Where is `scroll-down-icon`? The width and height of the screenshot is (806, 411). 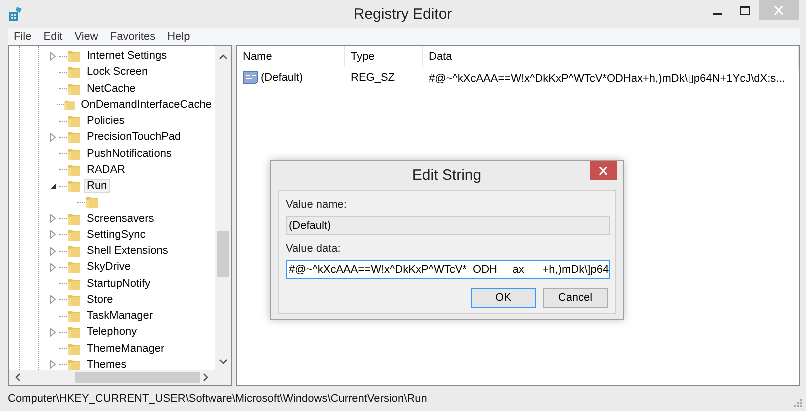
scroll-down-icon is located at coordinates (223, 362).